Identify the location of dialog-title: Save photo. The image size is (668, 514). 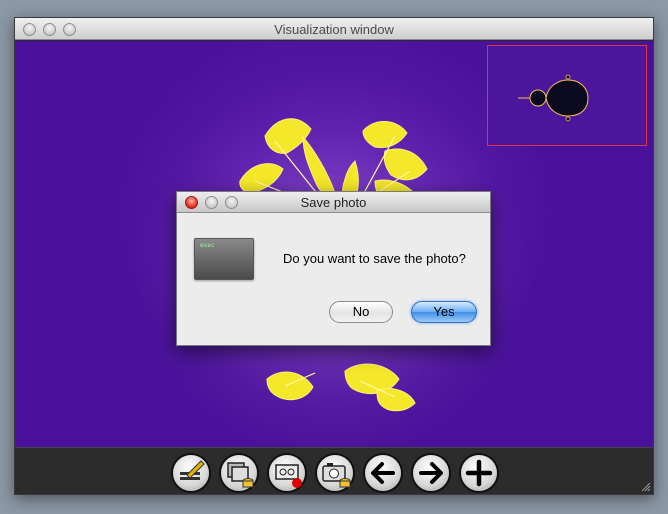
(333, 202).